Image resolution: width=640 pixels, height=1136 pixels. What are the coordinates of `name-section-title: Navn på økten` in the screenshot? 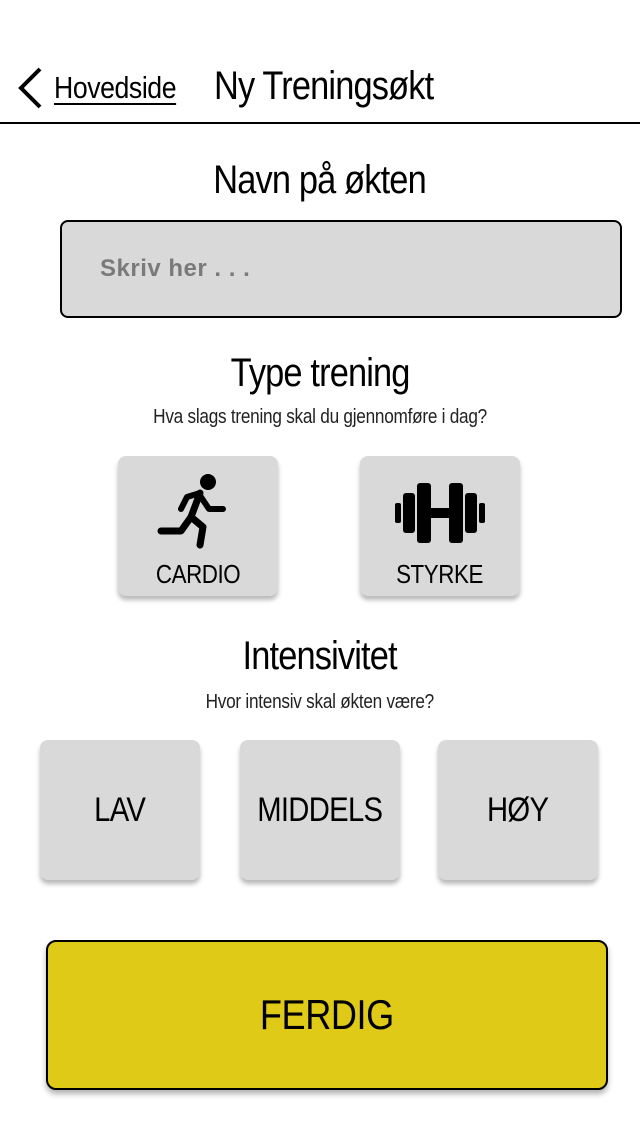 It's located at (320, 180).